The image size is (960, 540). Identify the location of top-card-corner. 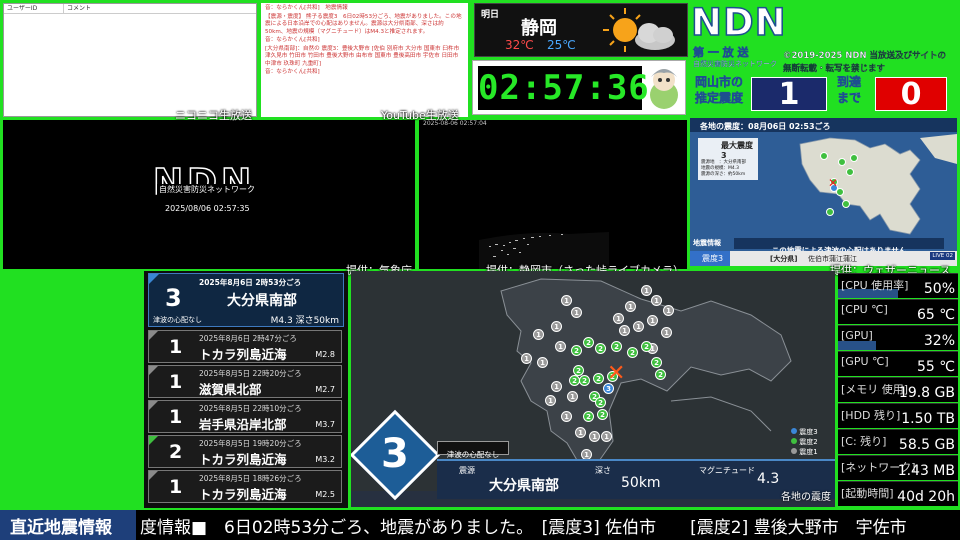
(154, 279).